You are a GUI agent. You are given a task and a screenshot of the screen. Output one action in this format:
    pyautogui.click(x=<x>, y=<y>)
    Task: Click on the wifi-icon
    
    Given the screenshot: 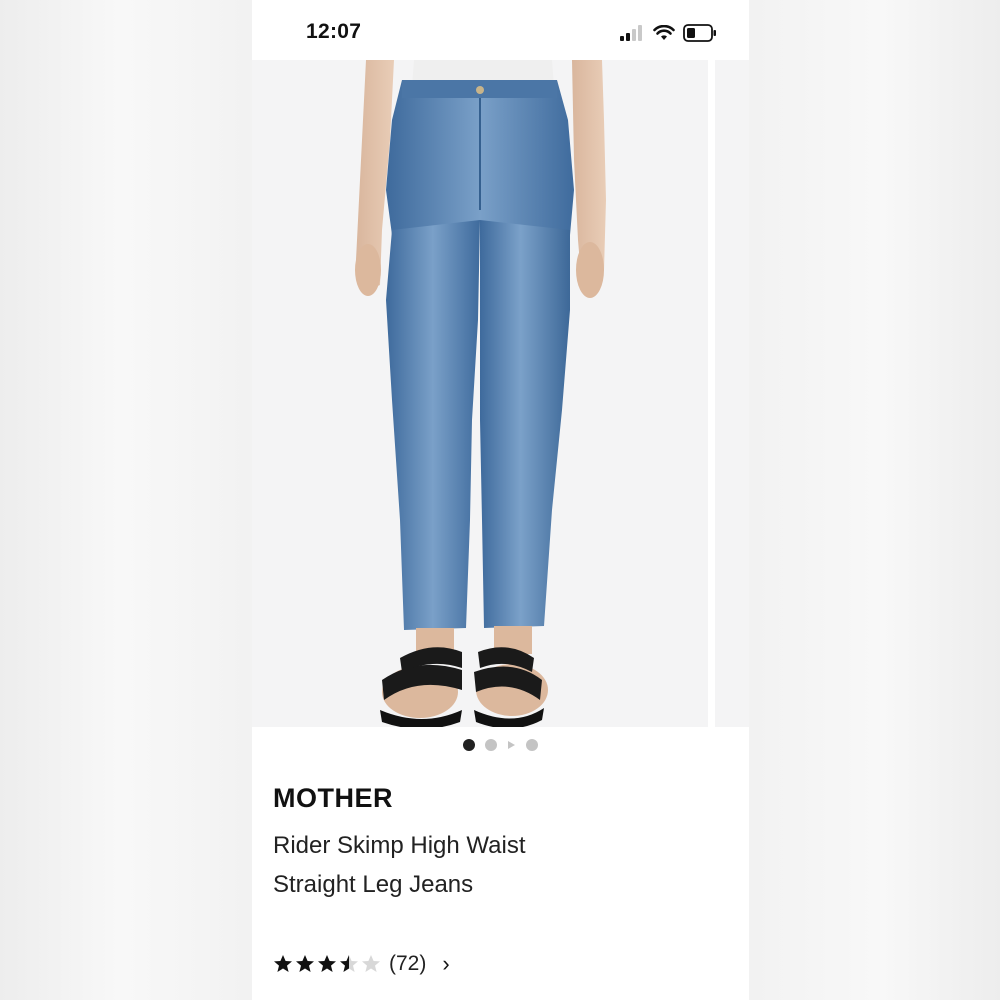 What is the action you would take?
    pyautogui.click(x=664, y=32)
    